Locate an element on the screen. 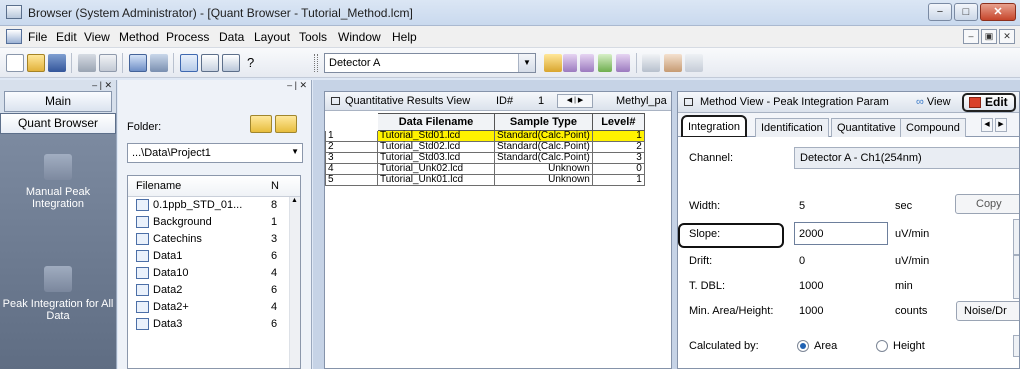  edit-button: Edit is located at coordinates (989, 102).